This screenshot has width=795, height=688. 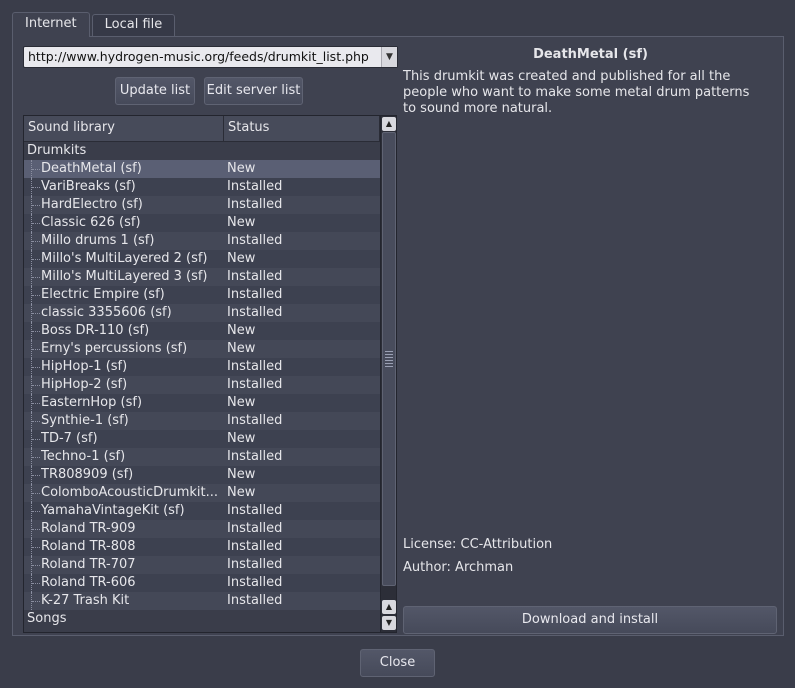 I want to click on drumkit-name: classic 3355606 (sf), so click(x=106, y=312).